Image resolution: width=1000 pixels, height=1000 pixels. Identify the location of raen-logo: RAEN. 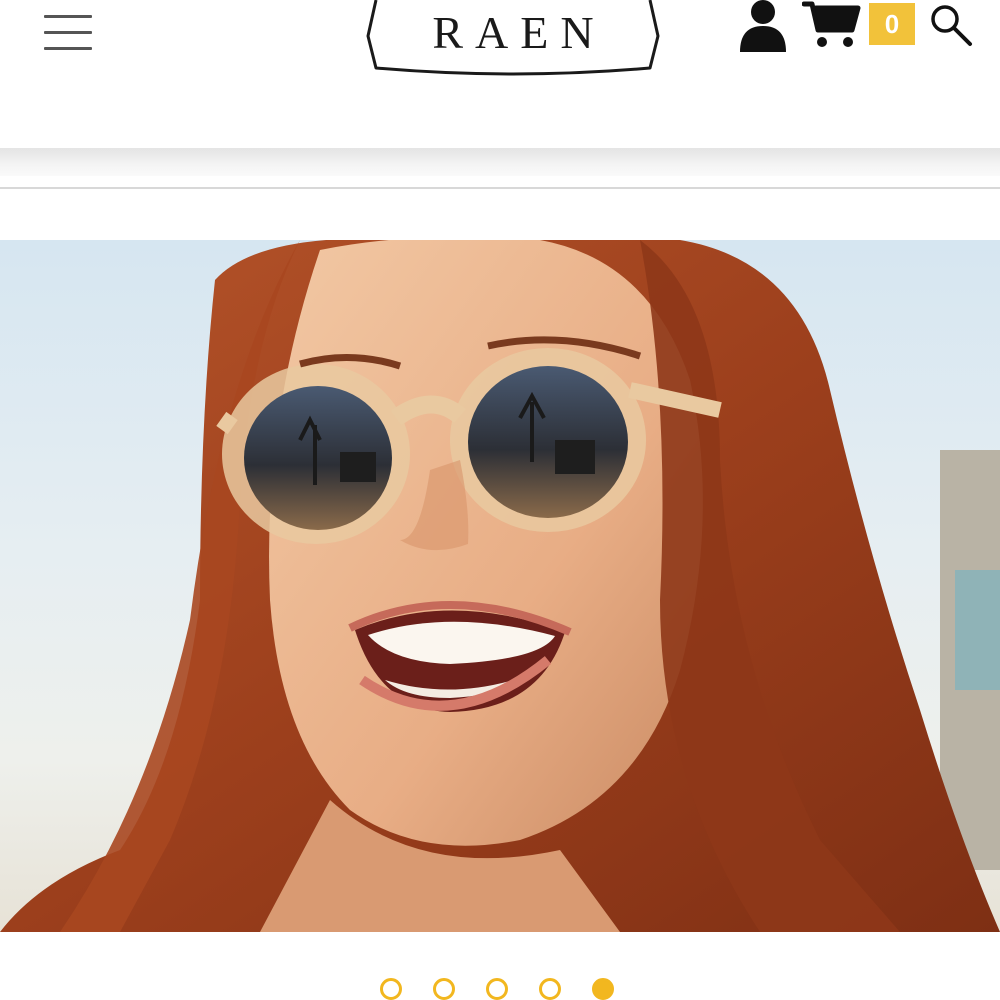
(513, 39).